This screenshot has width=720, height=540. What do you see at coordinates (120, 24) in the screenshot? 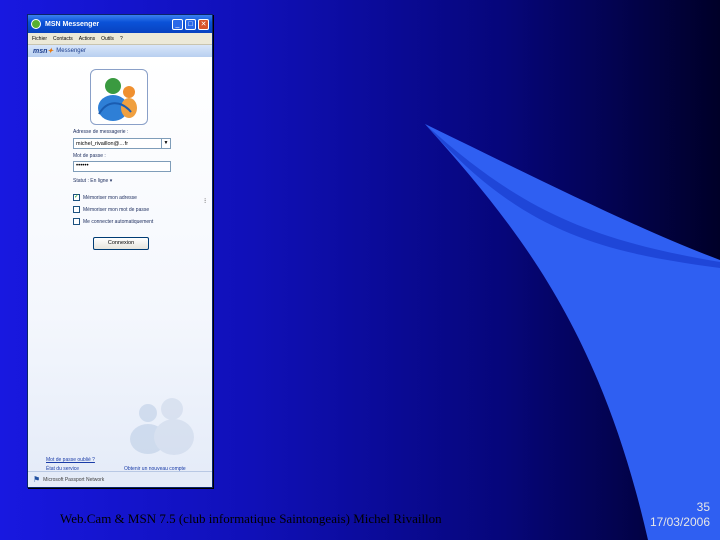
I see `title-bar: MSN Messenger _ □ ✕` at bounding box center [120, 24].